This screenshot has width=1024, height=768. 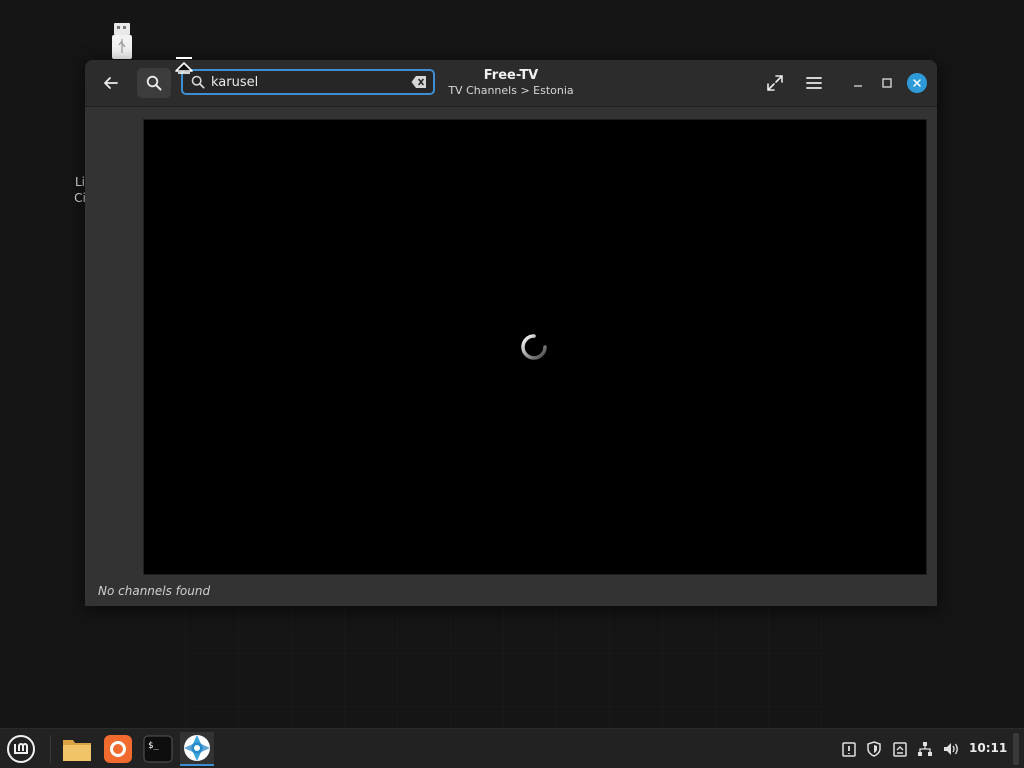 What do you see at coordinates (512, 748) in the screenshot?
I see `taskbar: $_ 10:11` at bounding box center [512, 748].